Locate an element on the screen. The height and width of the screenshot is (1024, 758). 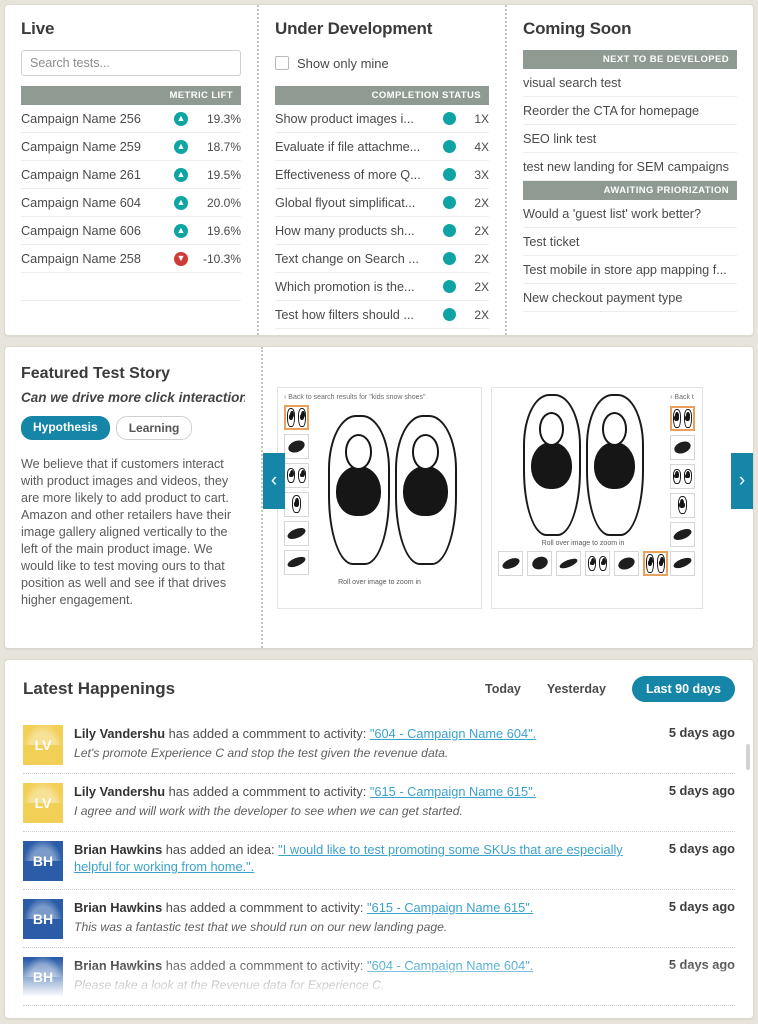
table-row: Global flyout simplificat... 2X is located at coordinates (382, 203).